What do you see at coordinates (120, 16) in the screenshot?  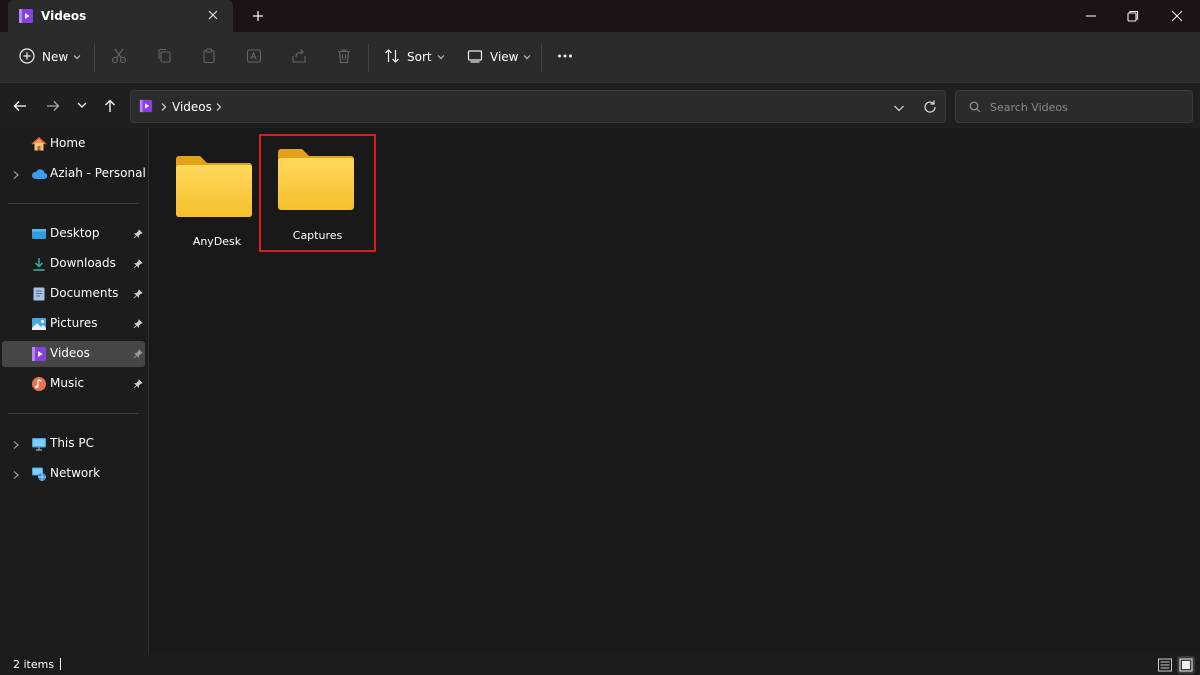 I see `tab-videos: Videos` at bounding box center [120, 16].